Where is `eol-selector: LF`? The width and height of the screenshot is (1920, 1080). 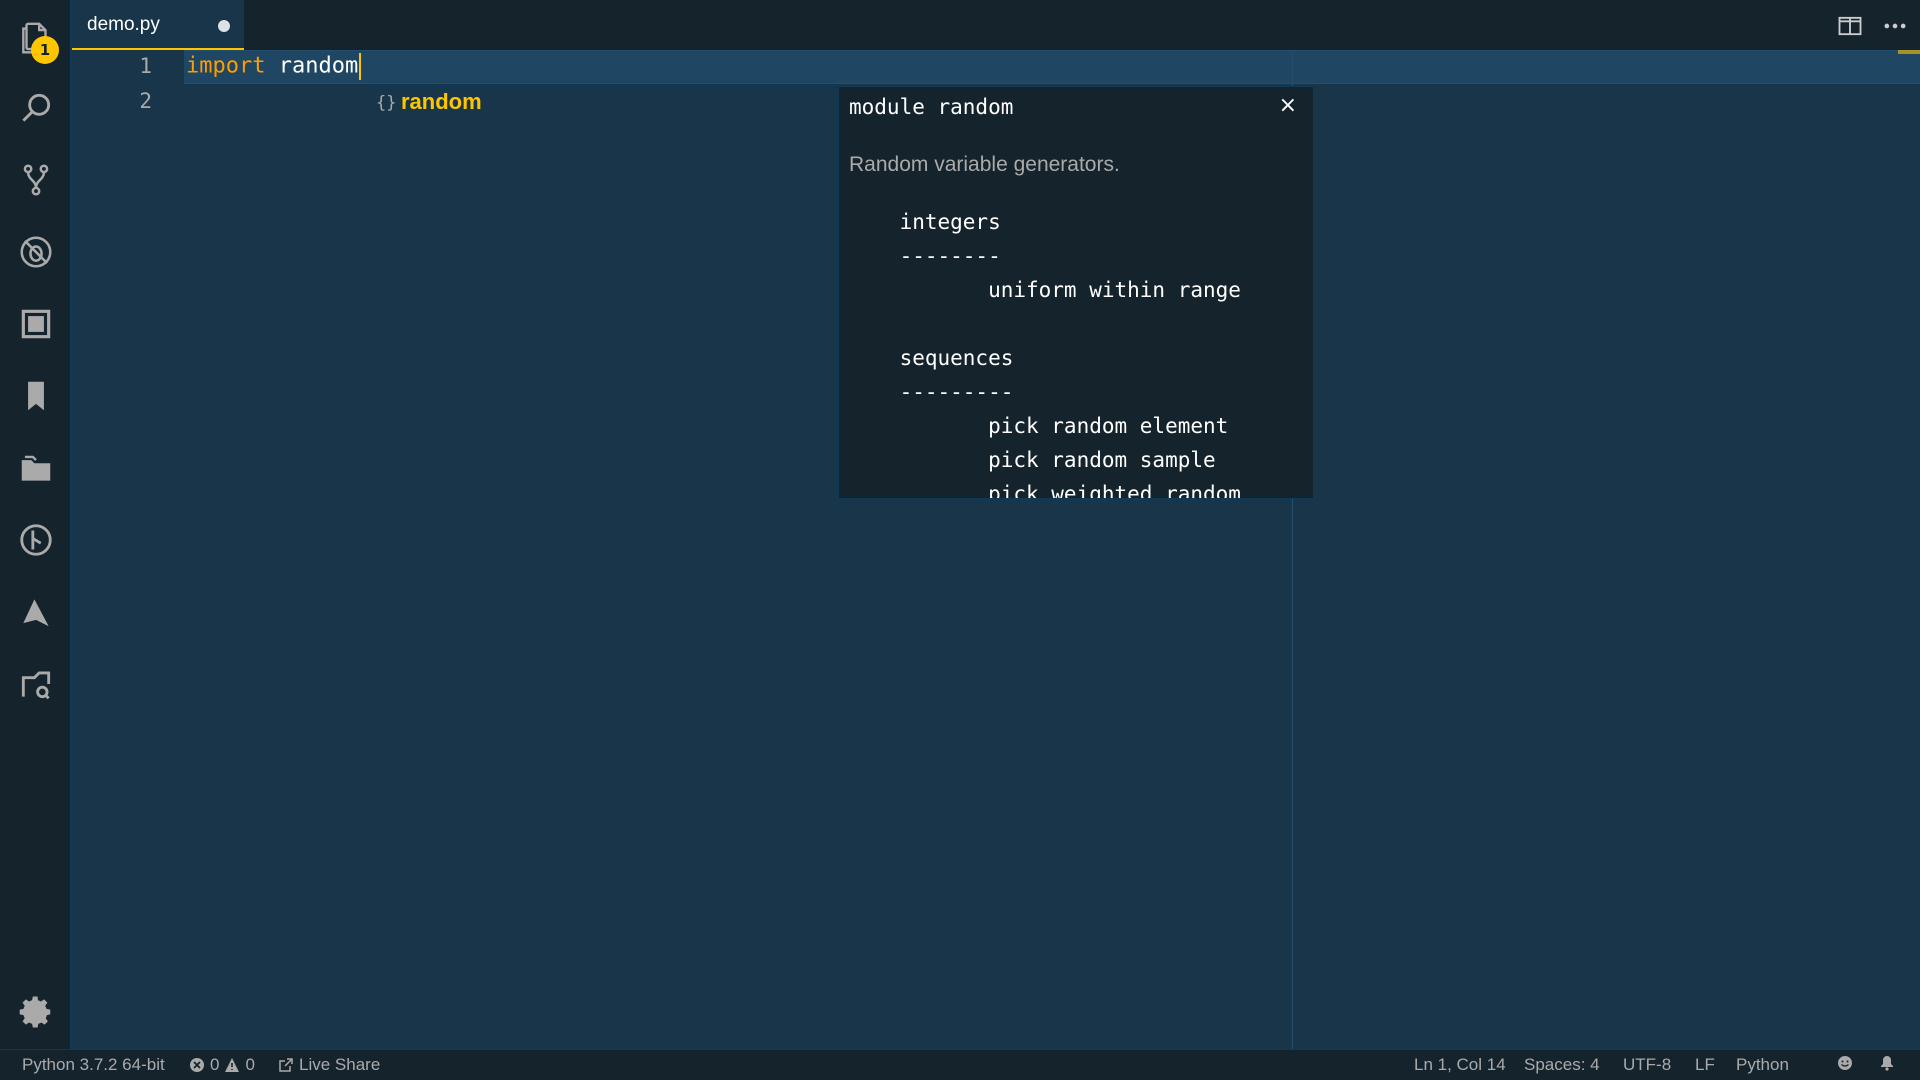
eol-selector: LF is located at coordinates (1705, 1065).